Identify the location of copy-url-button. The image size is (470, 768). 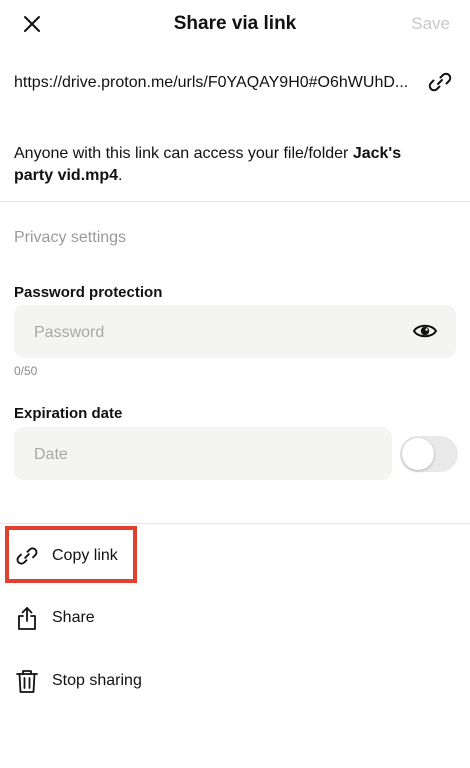
(440, 82).